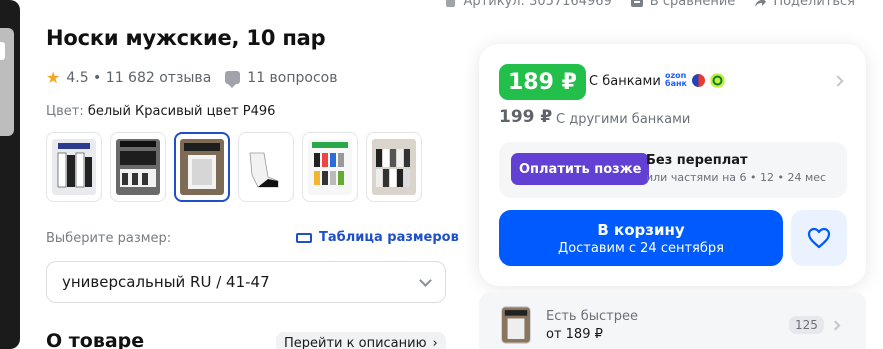  Describe the element at coordinates (425, 280) in the screenshot. I see `chevron-down-icon` at that location.